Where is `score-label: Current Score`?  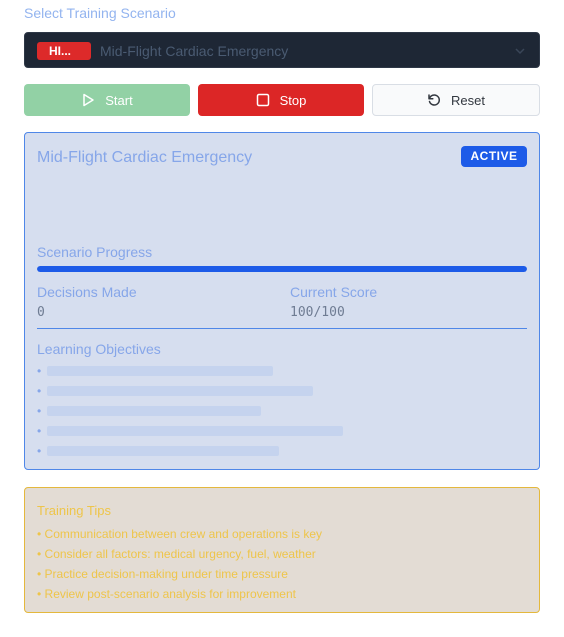
score-label: Current Score is located at coordinates (334, 292).